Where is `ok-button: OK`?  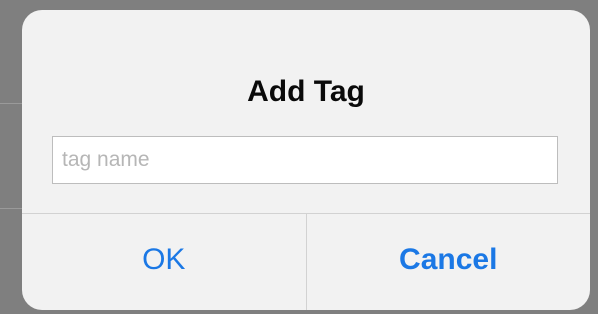
ok-button: OK is located at coordinates (164, 262).